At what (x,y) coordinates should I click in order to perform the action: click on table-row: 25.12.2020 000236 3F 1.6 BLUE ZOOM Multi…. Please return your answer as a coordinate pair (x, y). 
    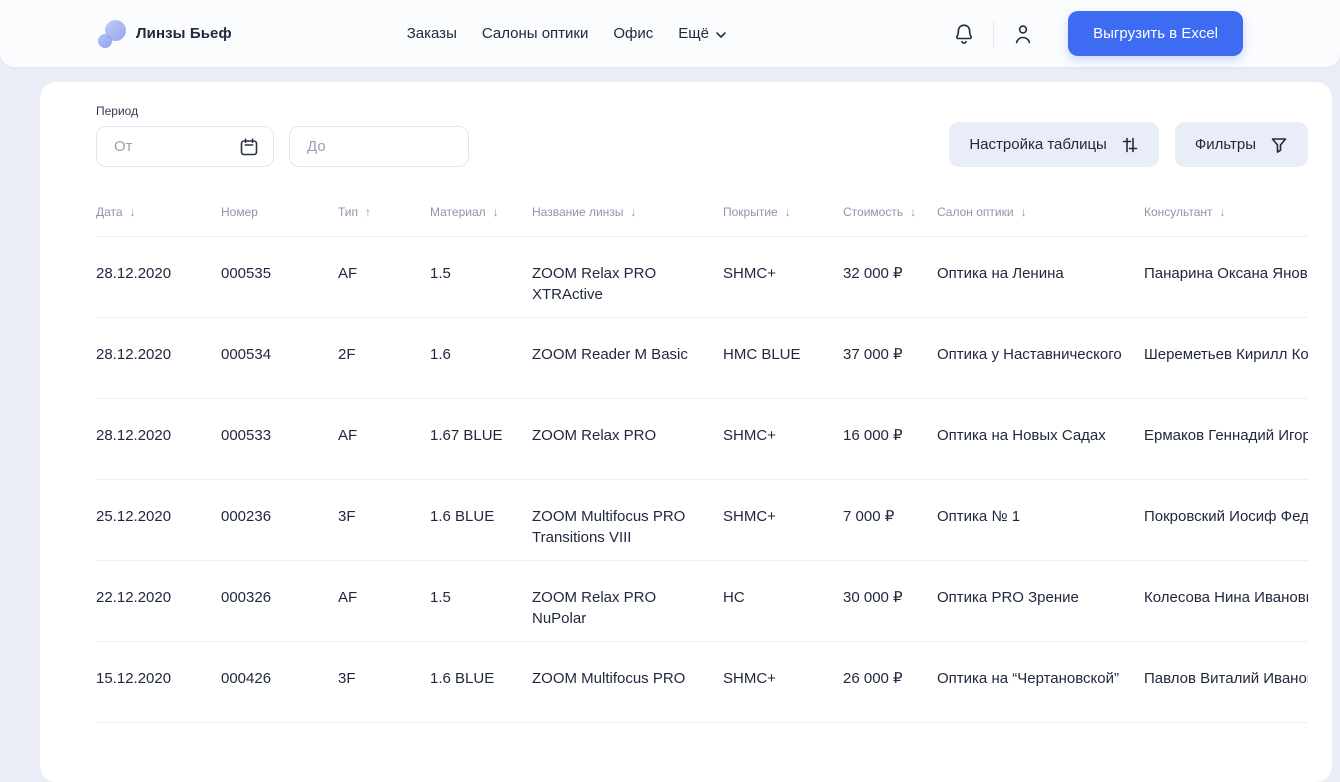
    Looking at the image, I should click on (702, 519).